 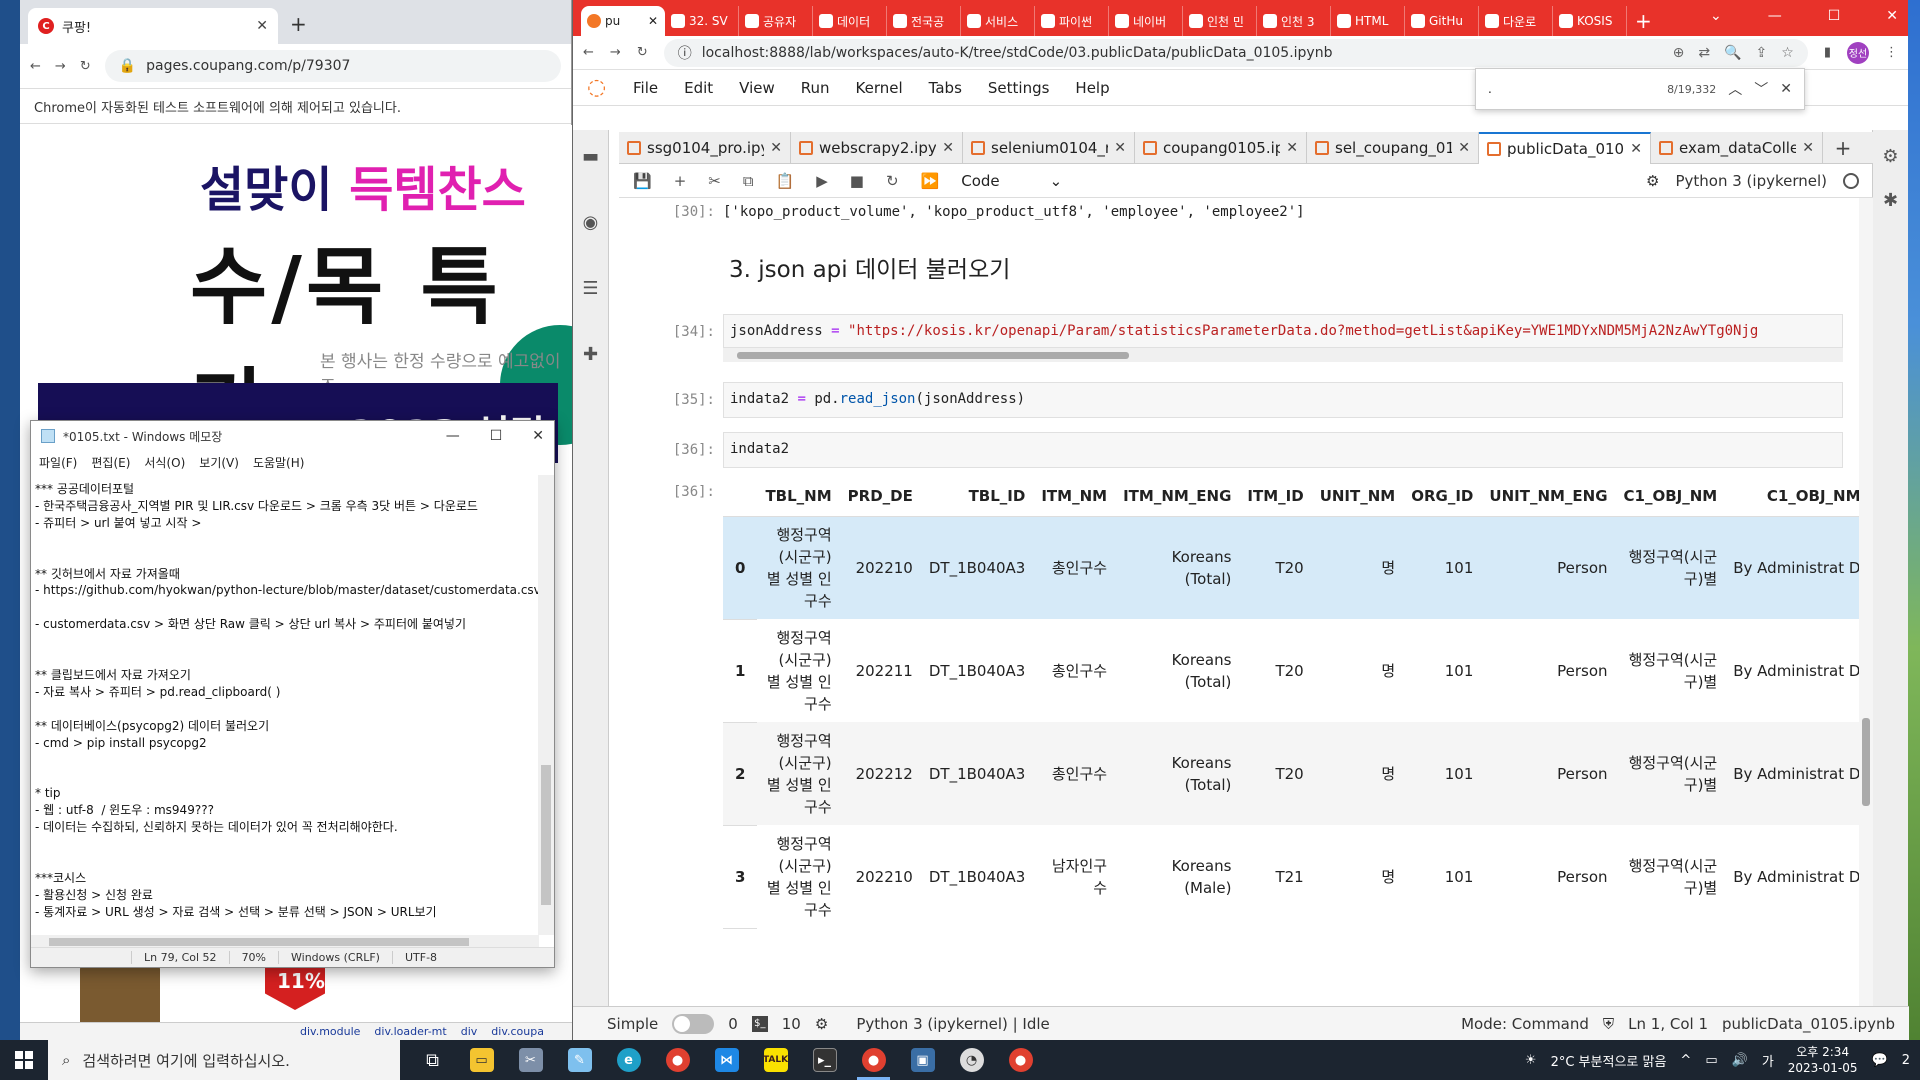 What do you see at coordinates (110, 462) in the screenshot?
I see `menu-edit: 편집(E)` at bounding box center [110, 462].